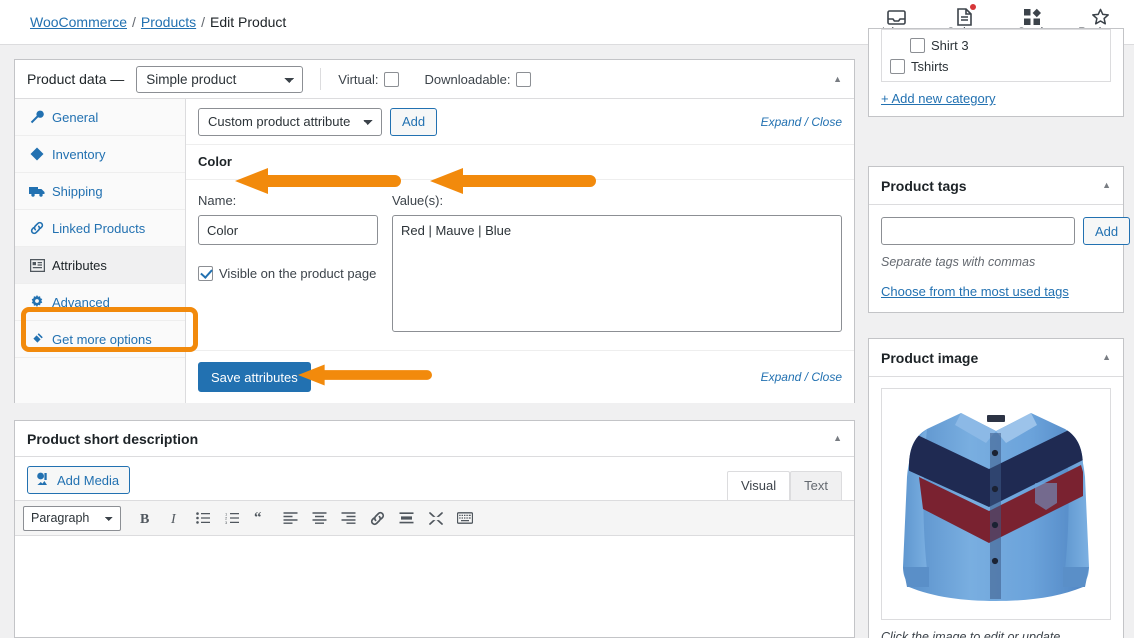 This screenshot has width=1134, height=638. Describe the element at coordinates (816, 485) in the screenshot. I see `tab-text: Text` at that location.